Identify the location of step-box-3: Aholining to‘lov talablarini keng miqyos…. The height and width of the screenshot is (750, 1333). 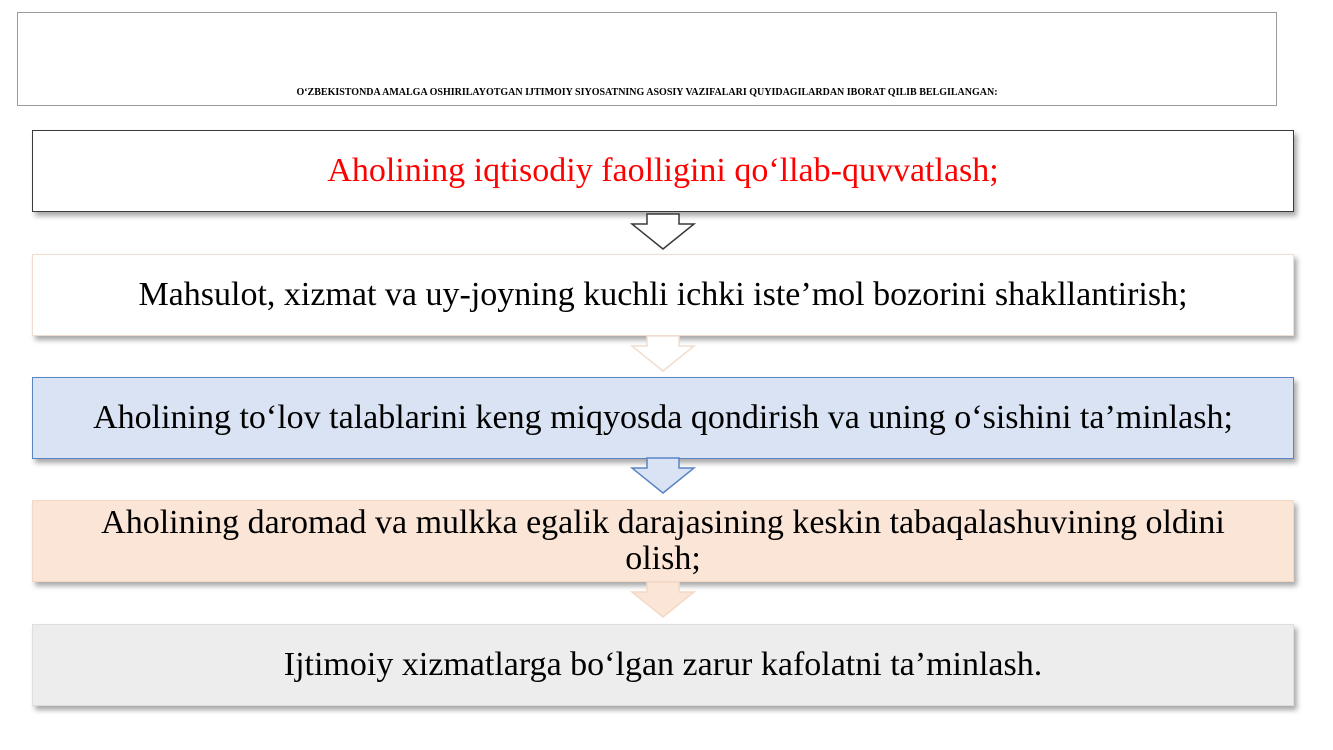
(663, 418).